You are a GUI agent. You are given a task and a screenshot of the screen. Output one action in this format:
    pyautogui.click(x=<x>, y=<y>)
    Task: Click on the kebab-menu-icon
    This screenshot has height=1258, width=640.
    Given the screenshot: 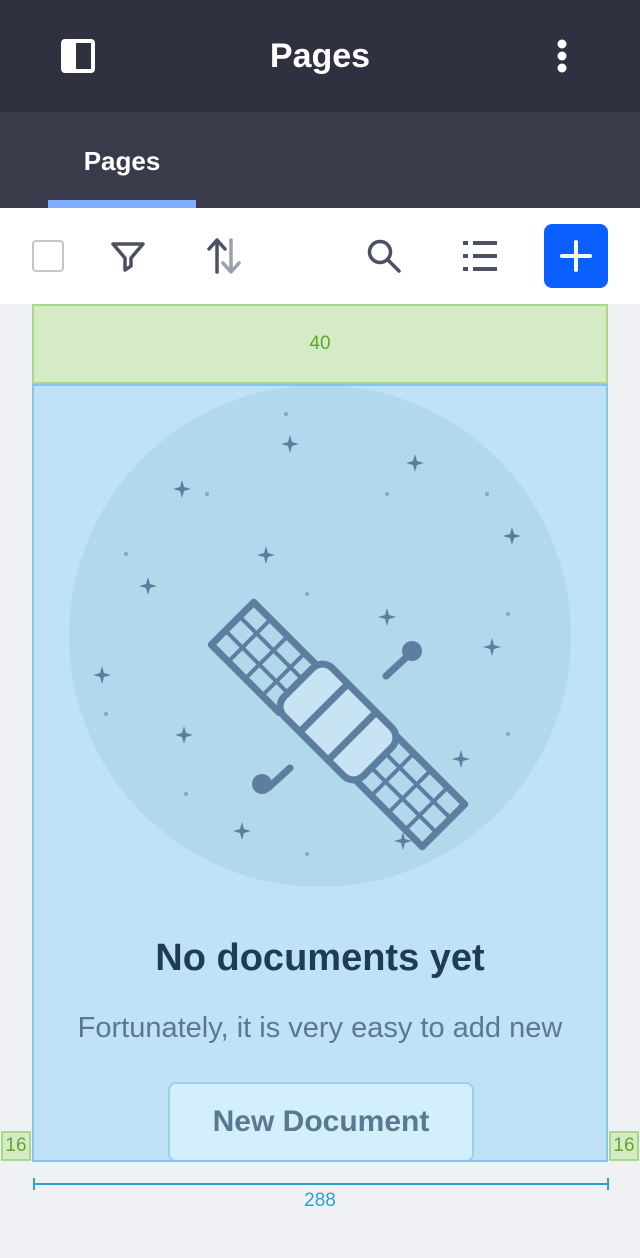 What is the action you would take?
    pyautogui.click(x=562, y=56)
    